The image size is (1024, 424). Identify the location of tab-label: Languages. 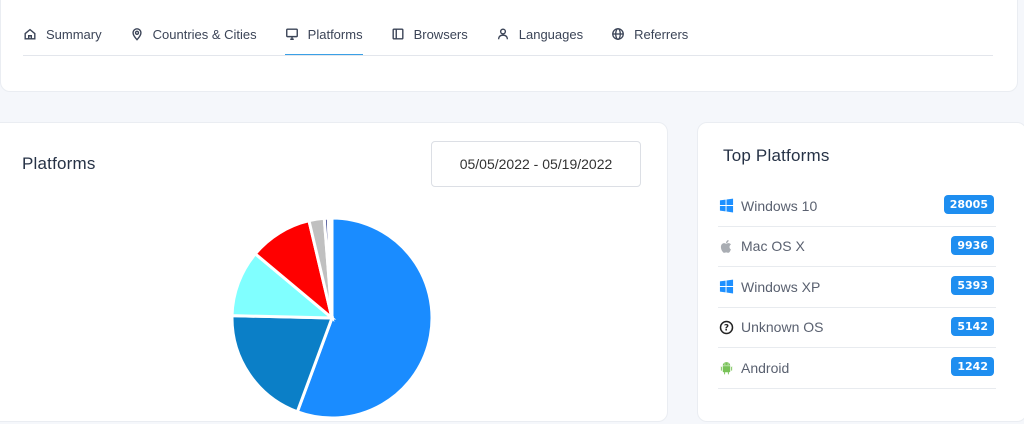
(551, 34).